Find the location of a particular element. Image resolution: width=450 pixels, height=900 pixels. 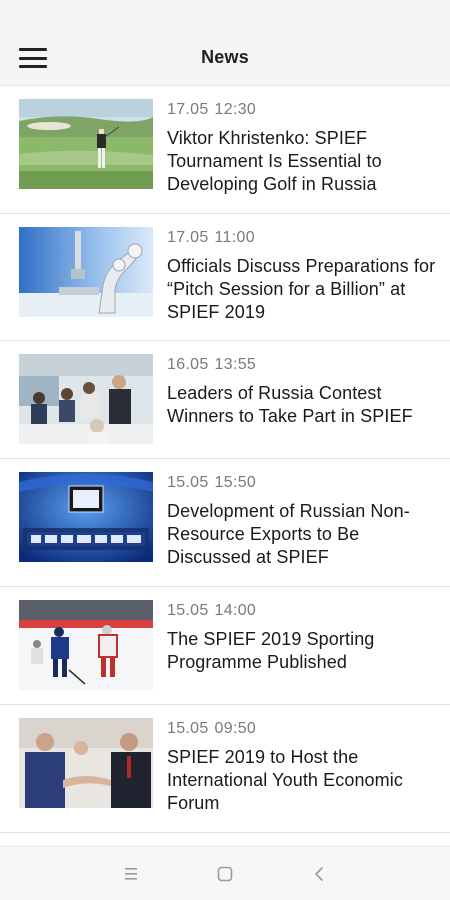

recents-icon is located at coordinates (131, 873).